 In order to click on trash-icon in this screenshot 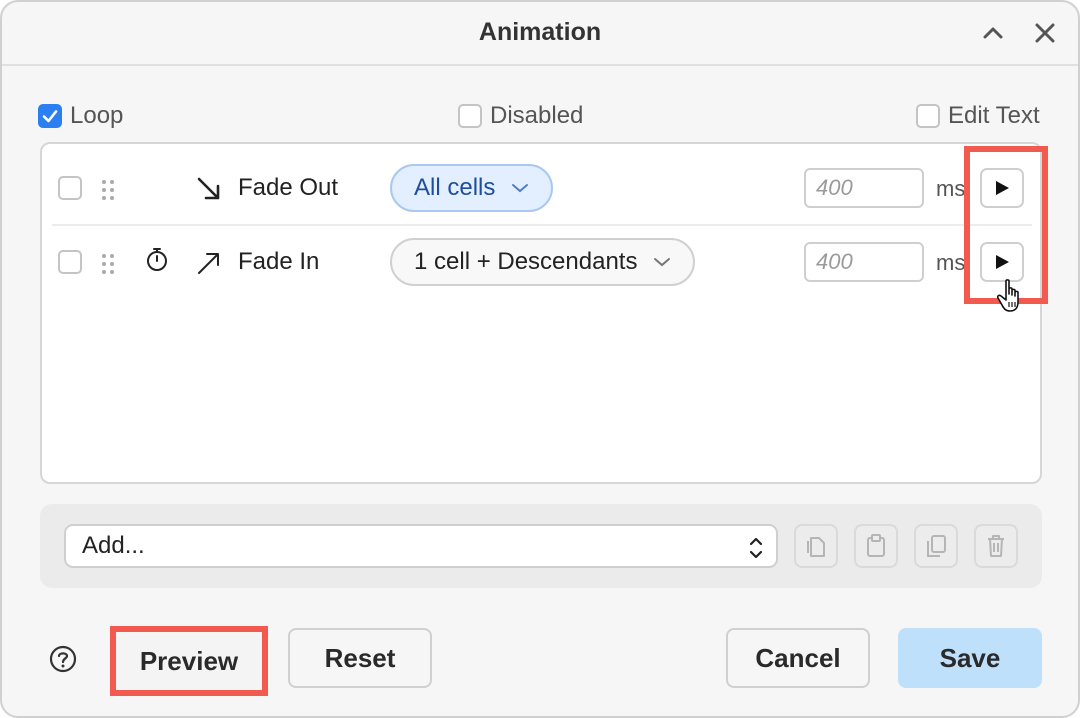, I will do `click(996, 546)`.